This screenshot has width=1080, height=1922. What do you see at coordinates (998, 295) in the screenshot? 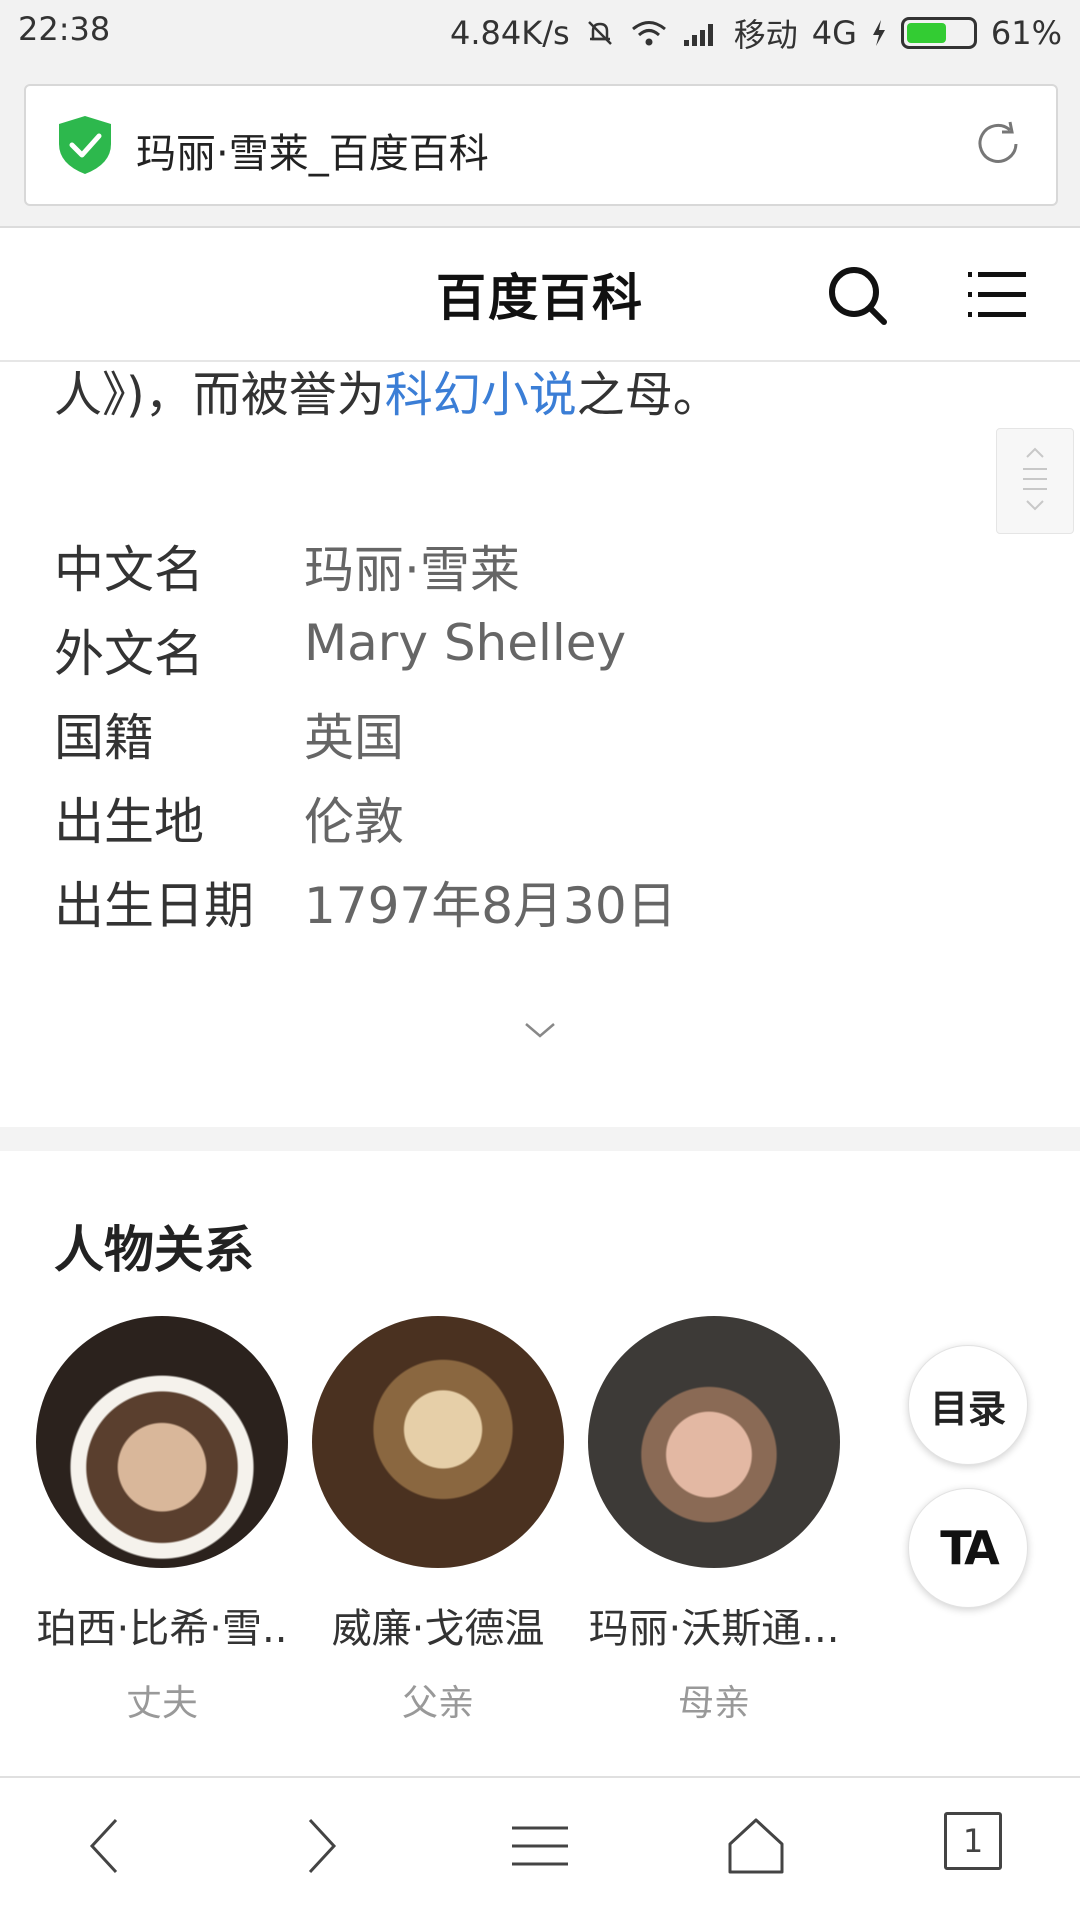
I see `menu-icon` at bounding box center [998, 295].